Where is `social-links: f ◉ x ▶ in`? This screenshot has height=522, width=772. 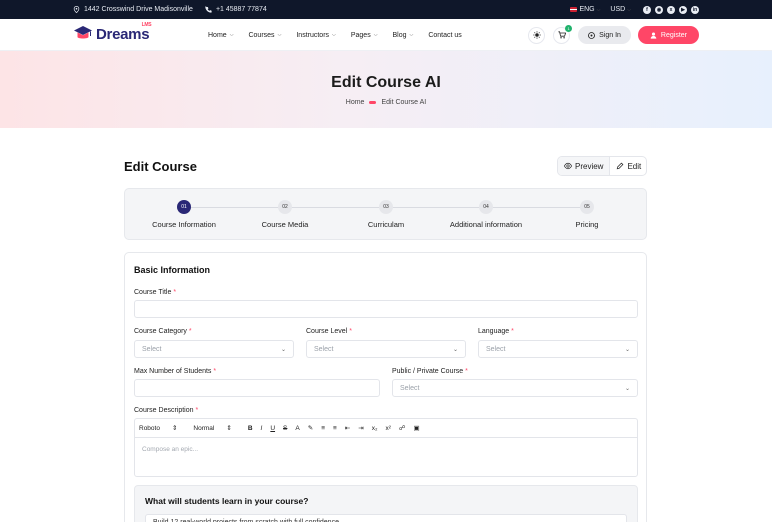 social-links: f ◉ x ▶ in is located at coordinates (671, 9).